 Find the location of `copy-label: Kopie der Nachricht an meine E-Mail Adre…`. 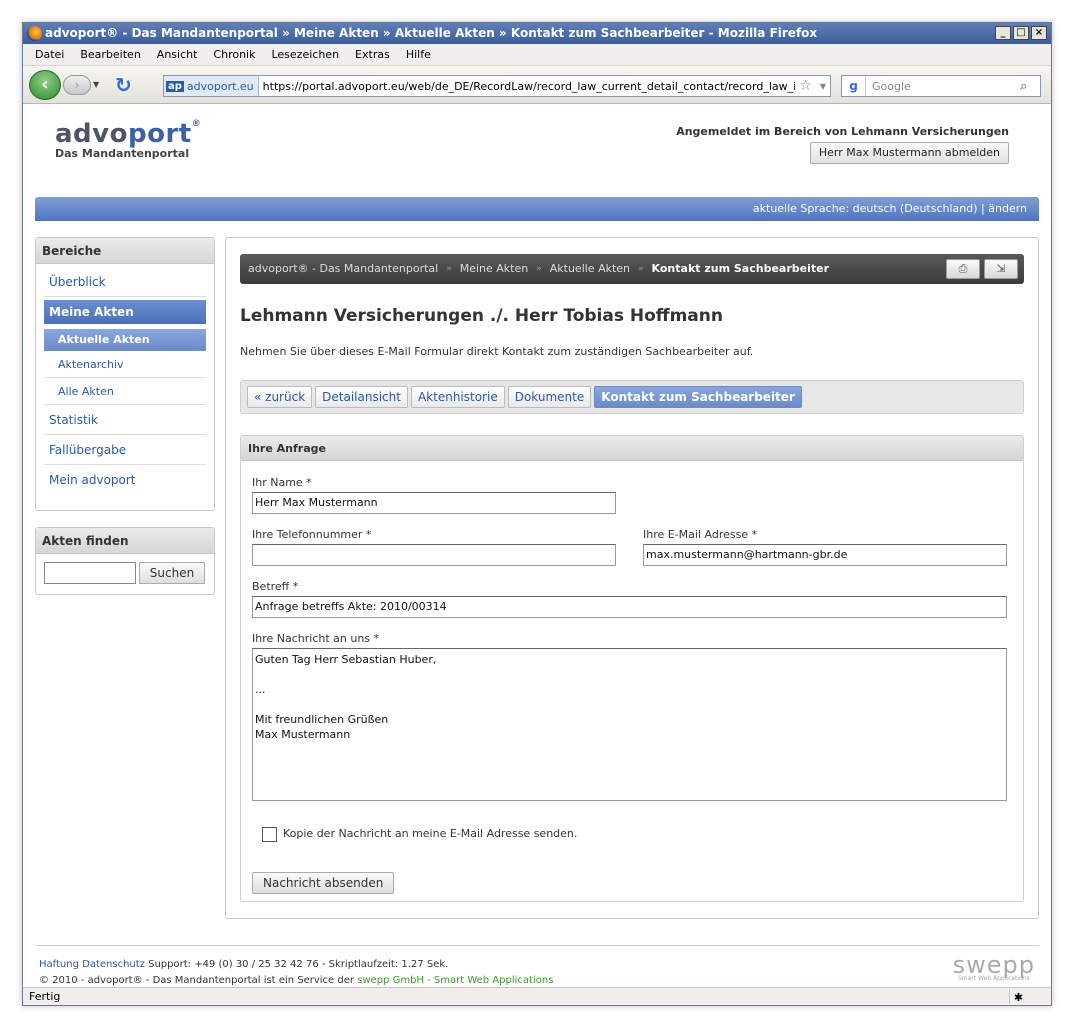

copy-label: Kopie der Nachricht an meine E-Mail Adre… is located at coordinates (430, 833).